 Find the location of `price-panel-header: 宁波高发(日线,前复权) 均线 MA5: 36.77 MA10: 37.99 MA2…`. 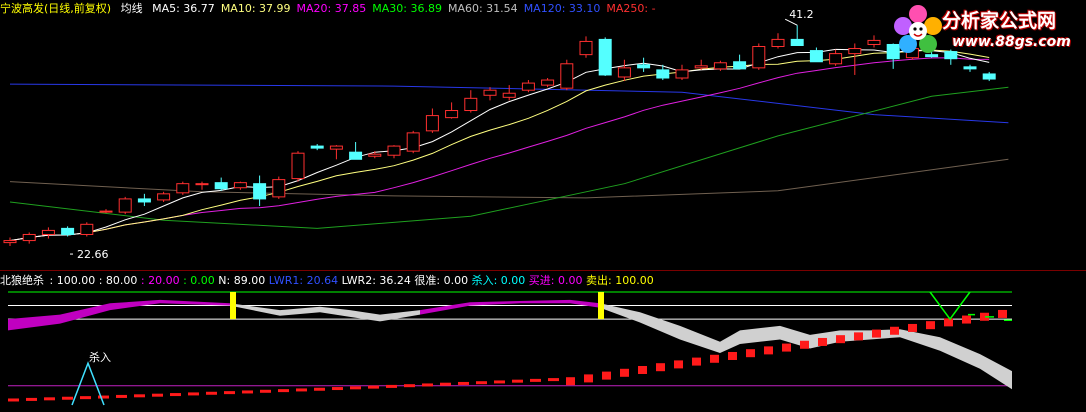

price-panel-header: 宁波高发(日线,前复权) 均线 MA5: 36.77 MA10: 37.99 MA2… is located at coordinates (331, 9).